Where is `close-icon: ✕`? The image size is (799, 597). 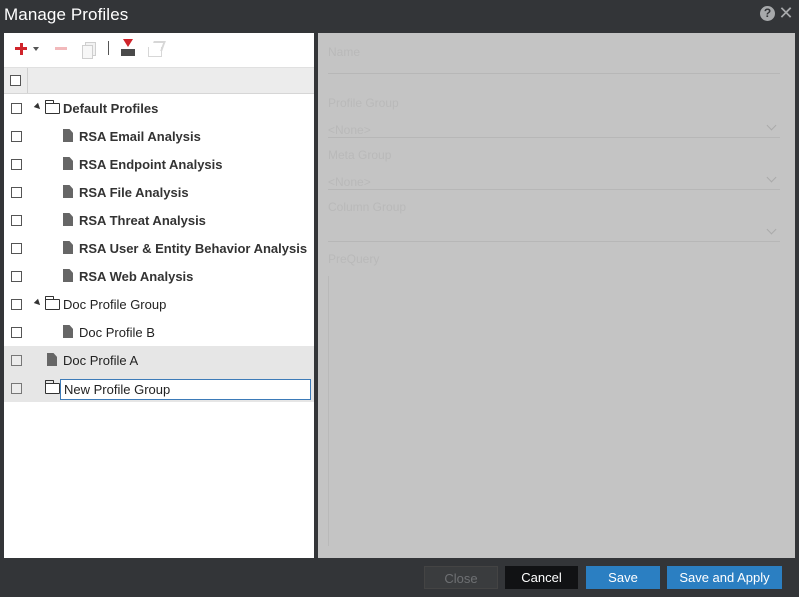
close-icon: ✕ is located at coordinates (786, 13).